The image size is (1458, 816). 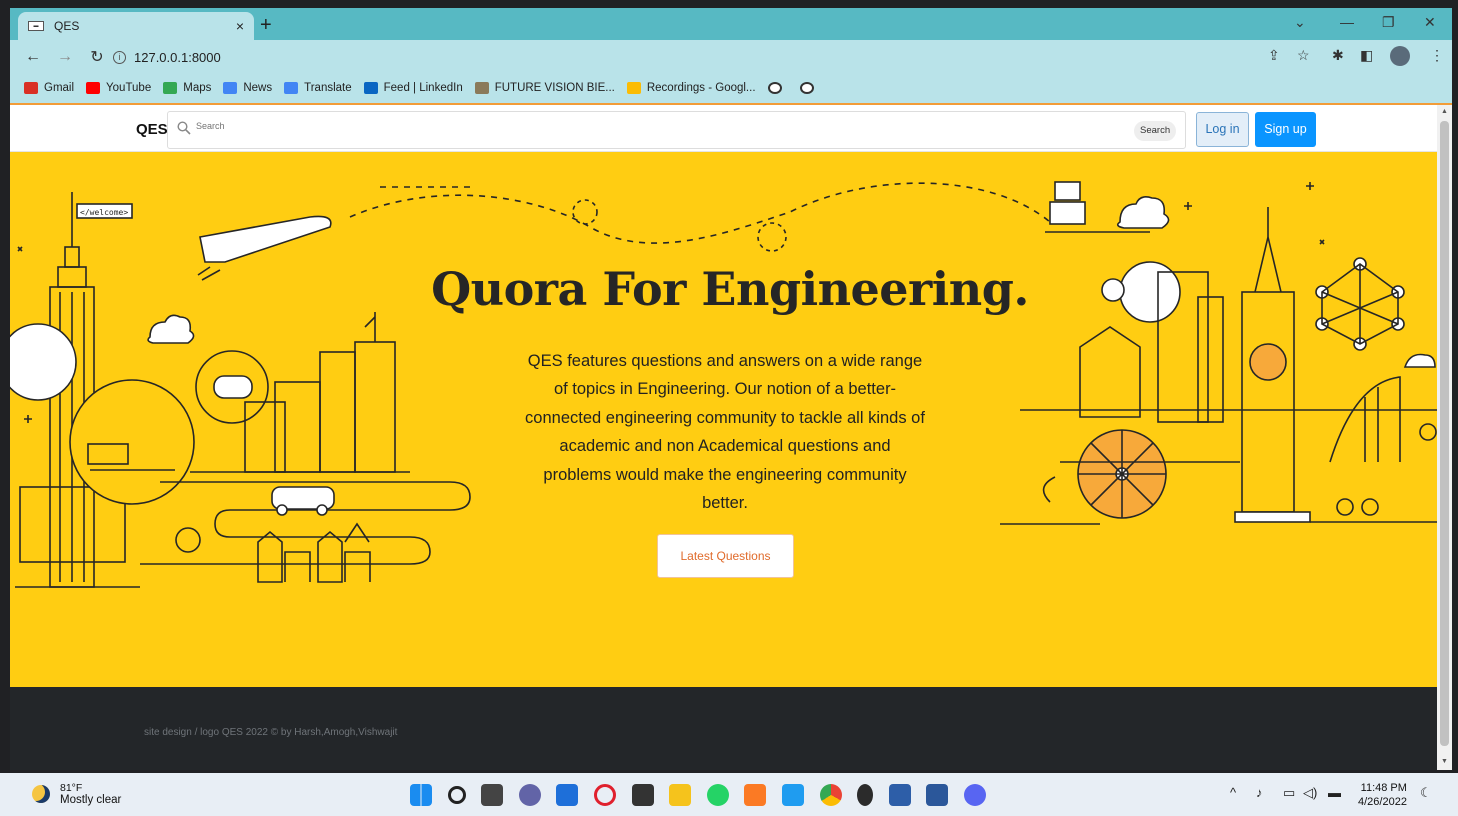 I want to click on maps-icon, so click(x=170, y=88).